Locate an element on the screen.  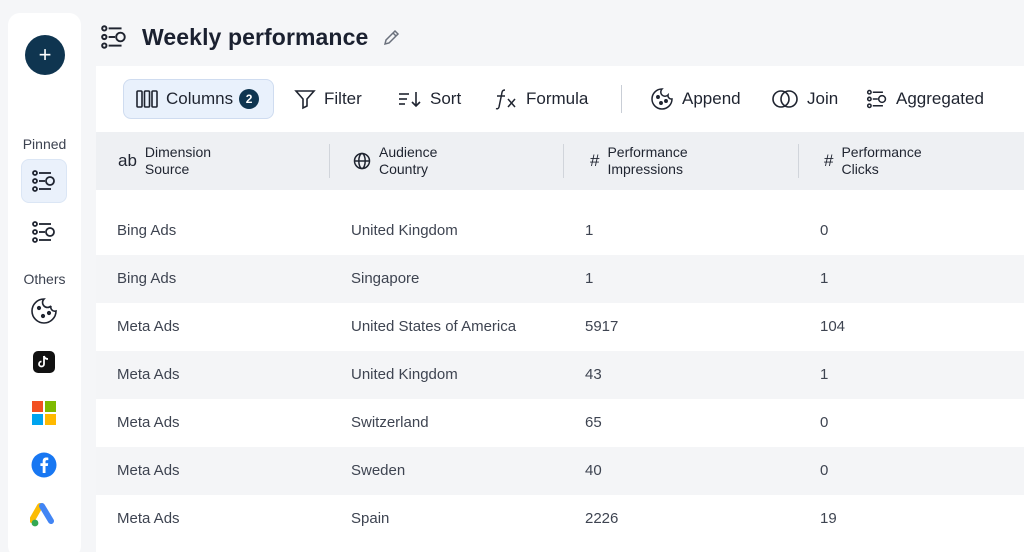
cell-country: Singapore is located at coordinates (385, 278).